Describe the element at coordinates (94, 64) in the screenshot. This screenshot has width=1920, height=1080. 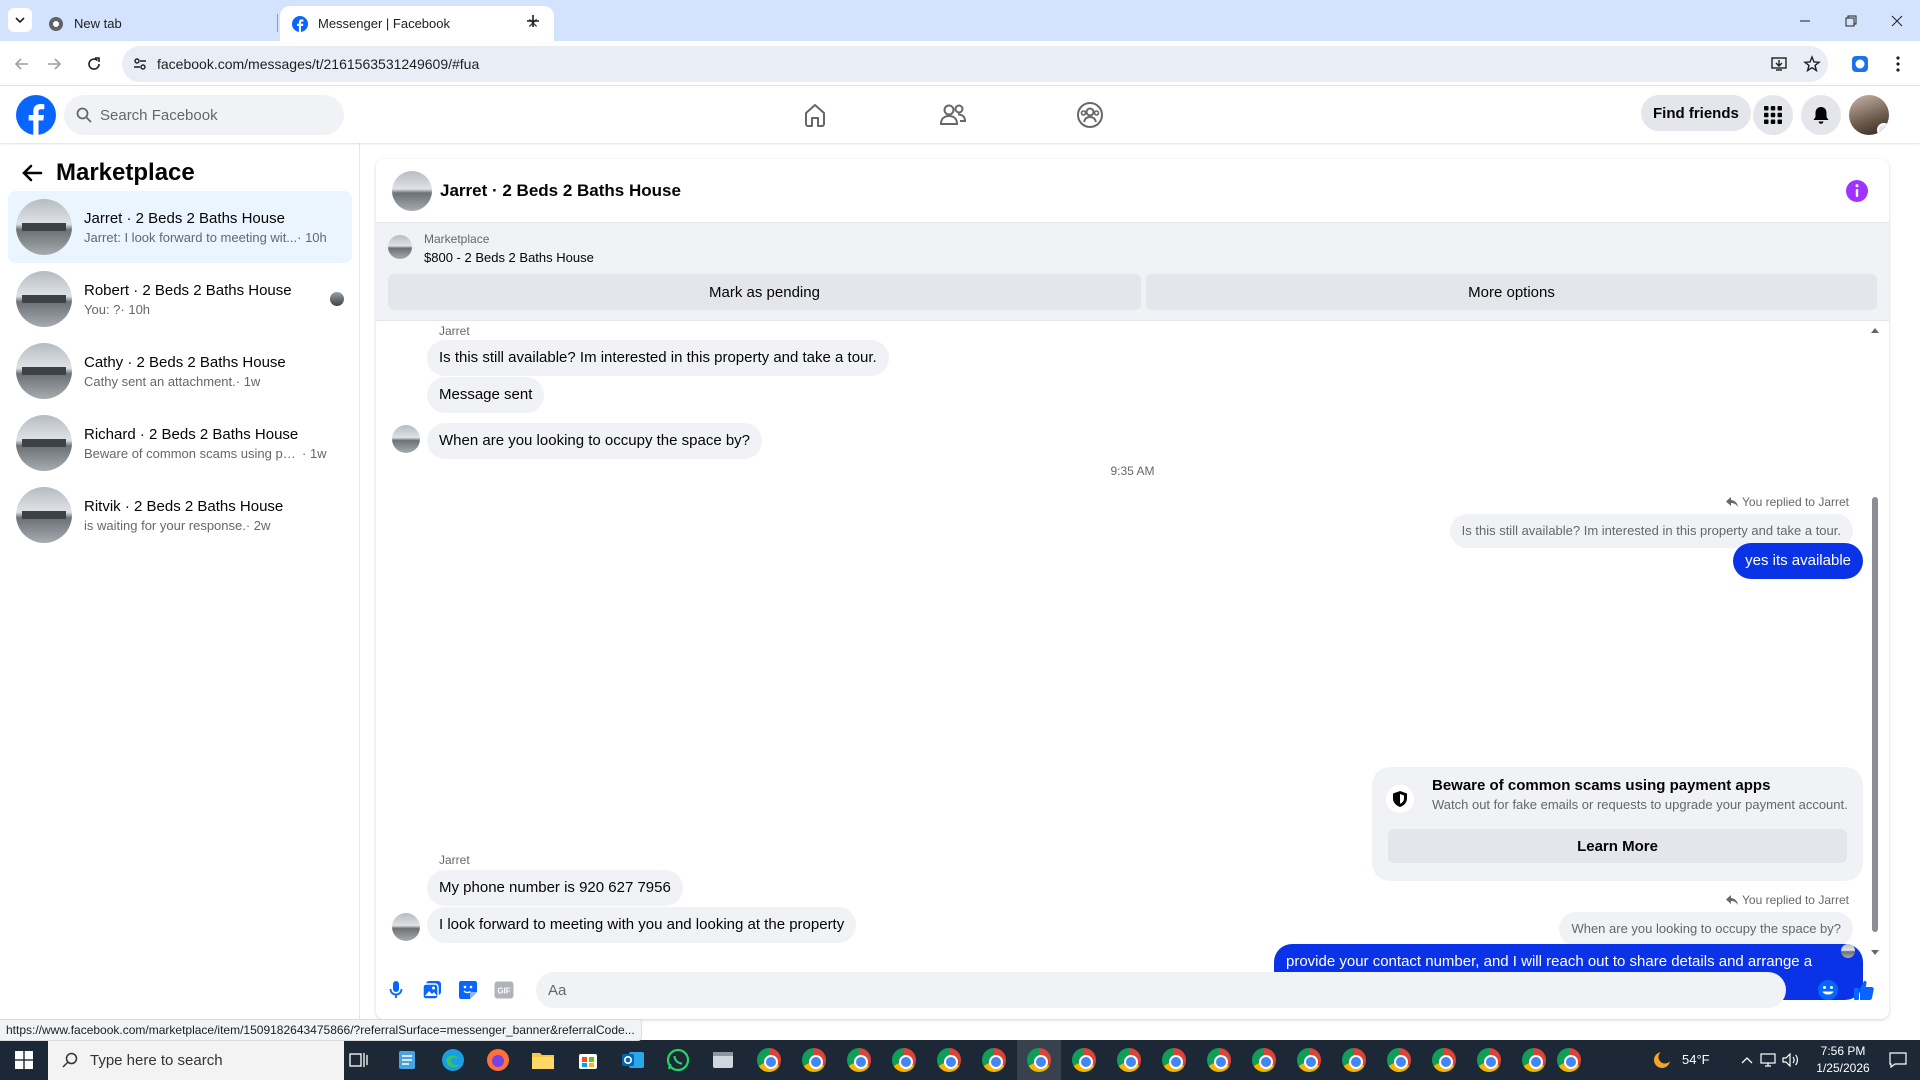
I see `reload-button` at that location.